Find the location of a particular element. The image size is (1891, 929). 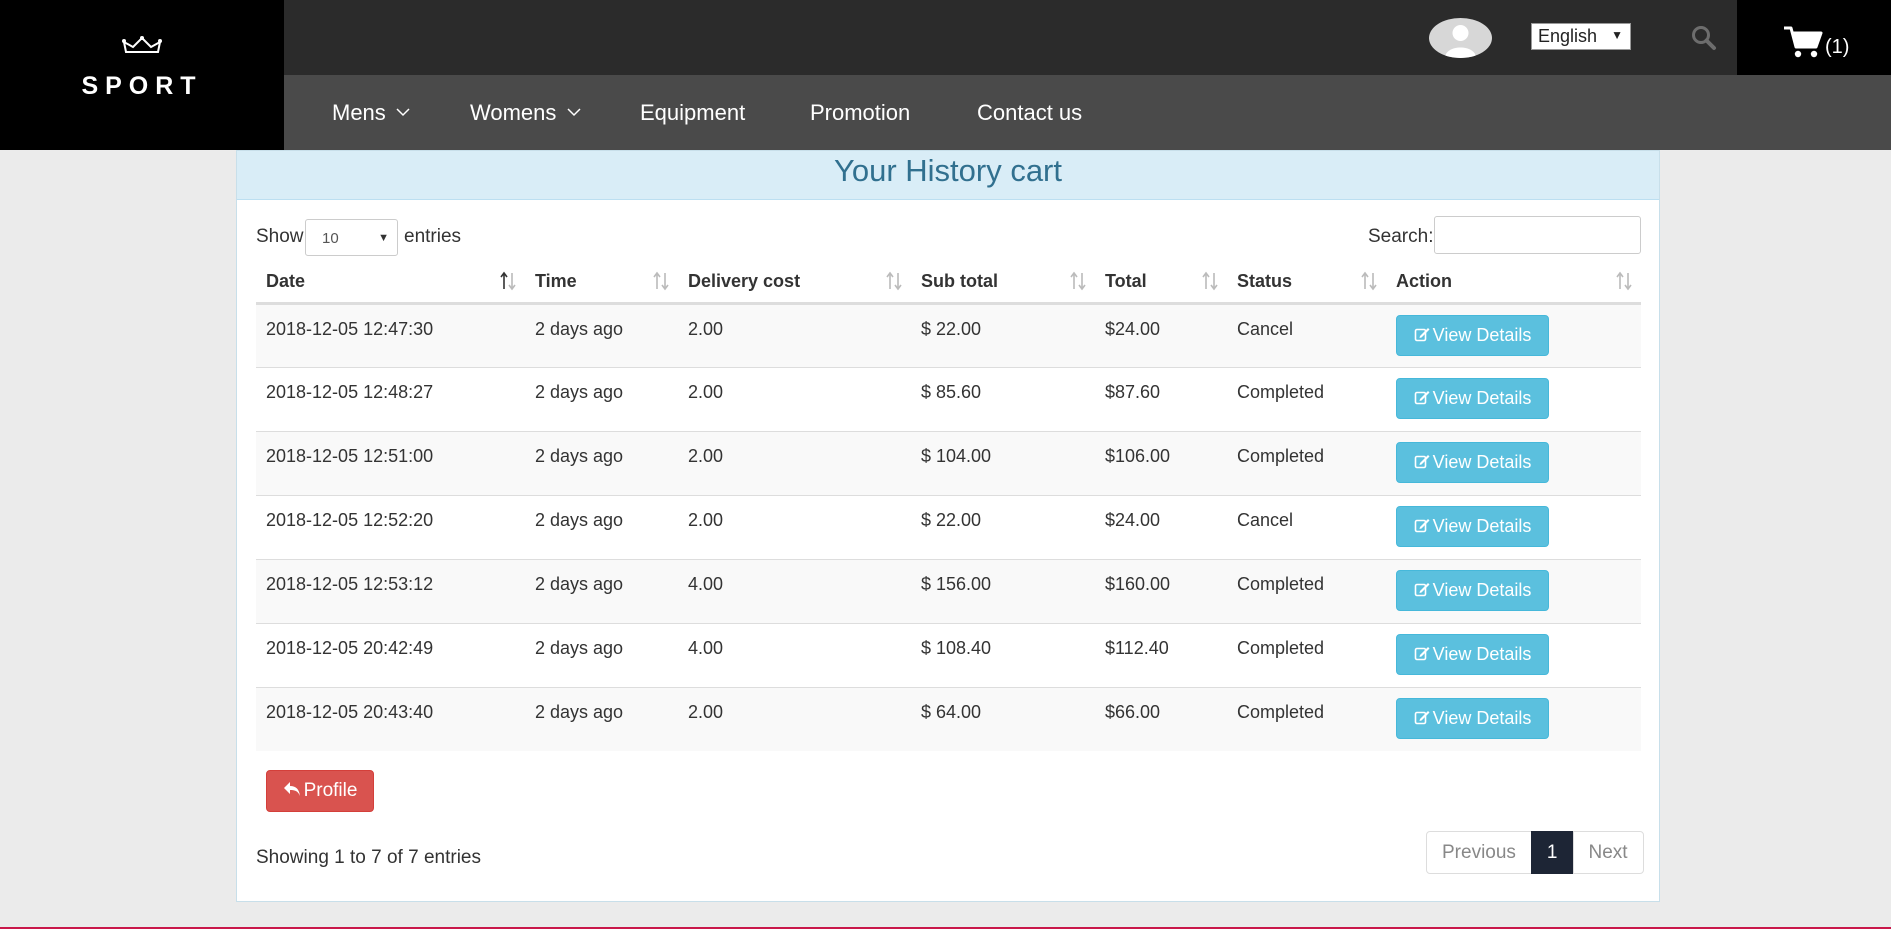

nav-item-label: Mens is located at coordinates (359, 112).